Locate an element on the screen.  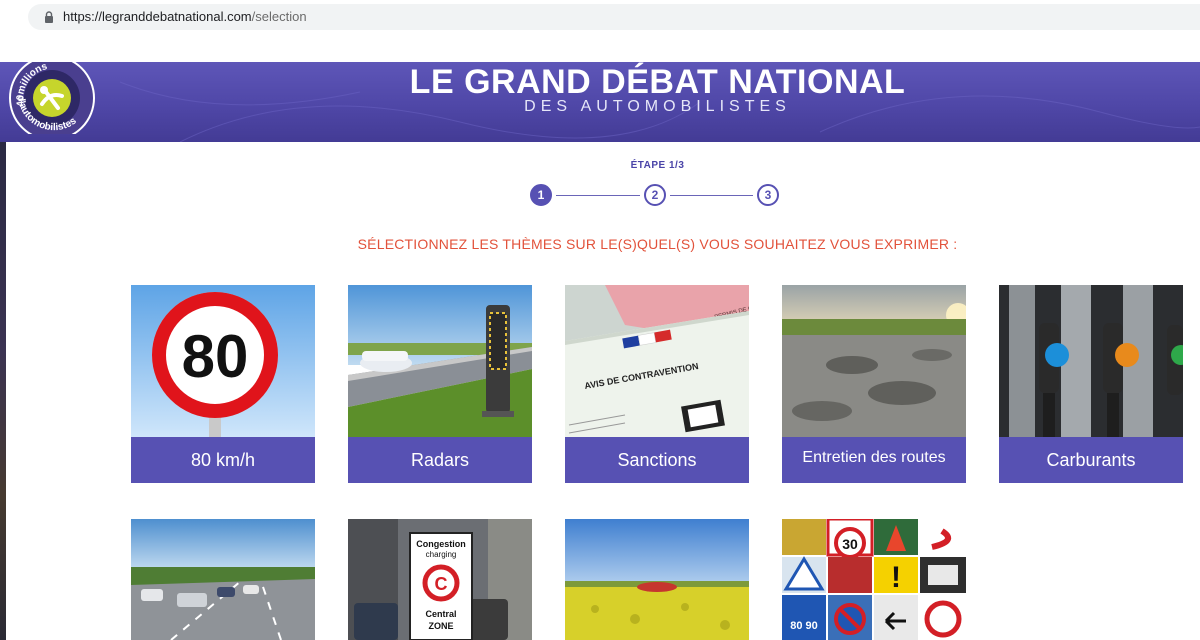
theme-card-road-signs: 30 ! 80 90 is located at coordinates (874, 579).